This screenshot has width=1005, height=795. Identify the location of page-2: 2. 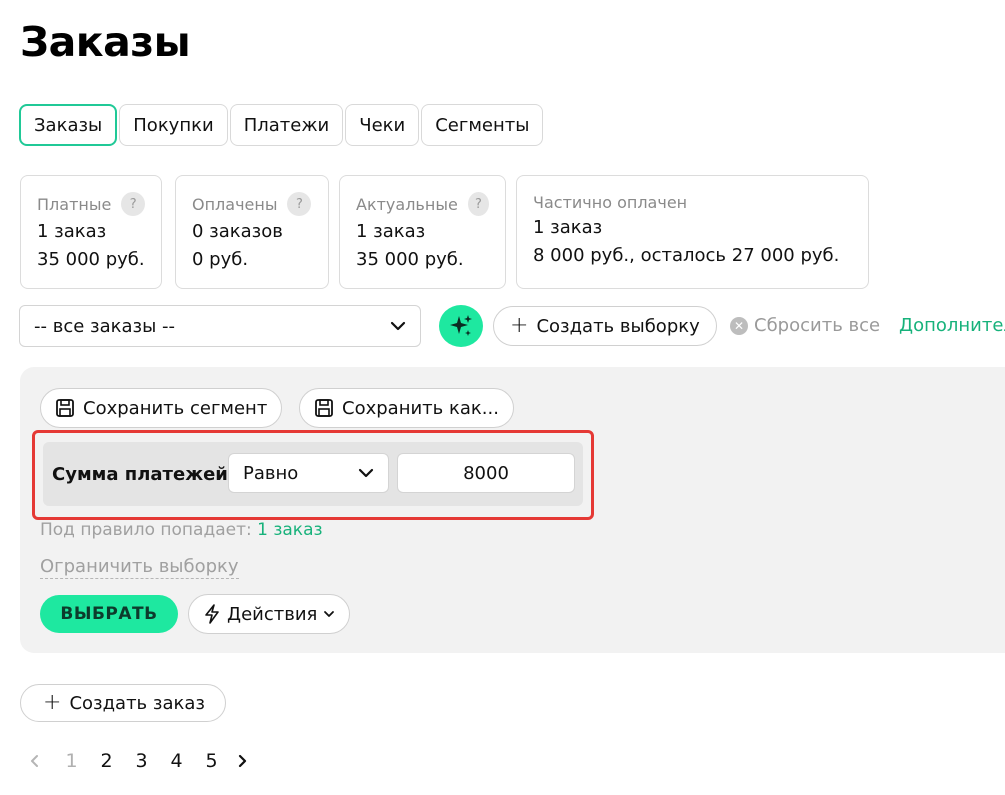
(106, 761).